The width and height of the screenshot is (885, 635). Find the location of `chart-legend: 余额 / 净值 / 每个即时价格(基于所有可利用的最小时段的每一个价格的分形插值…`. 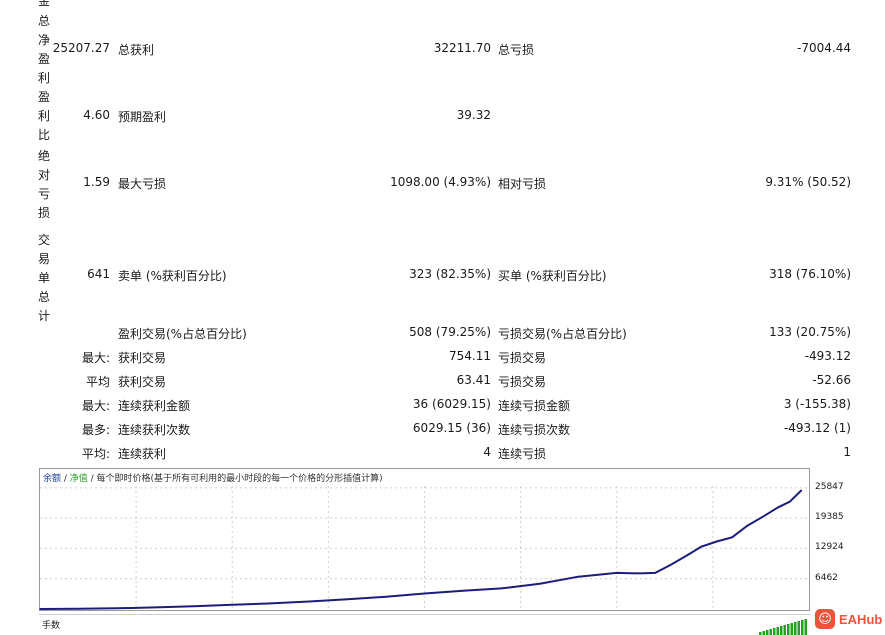

chart-legend: 余额 / 净值 / 每个即时价格(基于所有可利用的最小时段的每一个价格的分形插值… is located at coordinates (213, 478).